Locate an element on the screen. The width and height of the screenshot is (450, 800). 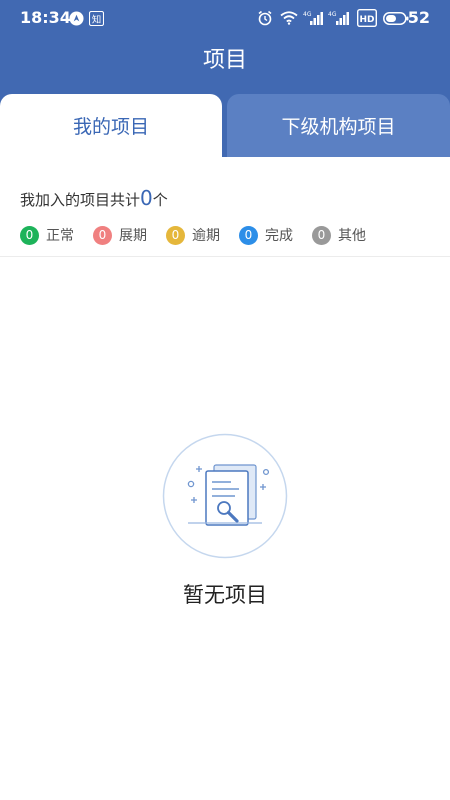
svg-text: HD is located at coordinates (366, 20).